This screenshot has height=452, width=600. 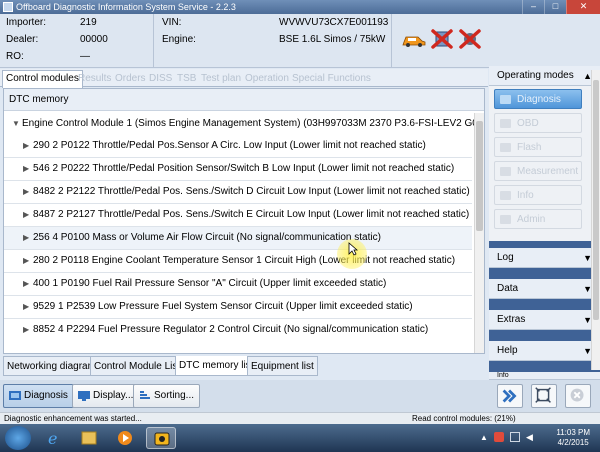 I want to click on diagnosis-button: Diagnosis, so click(x=38, y=396).